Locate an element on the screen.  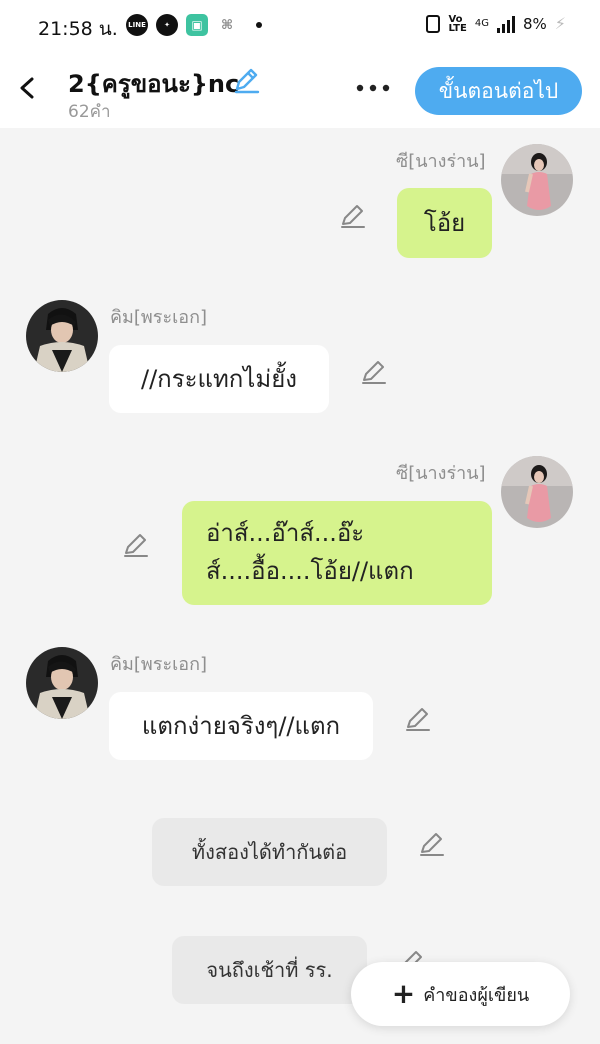
more-notifications-icon is located at coordinates (259, 25).